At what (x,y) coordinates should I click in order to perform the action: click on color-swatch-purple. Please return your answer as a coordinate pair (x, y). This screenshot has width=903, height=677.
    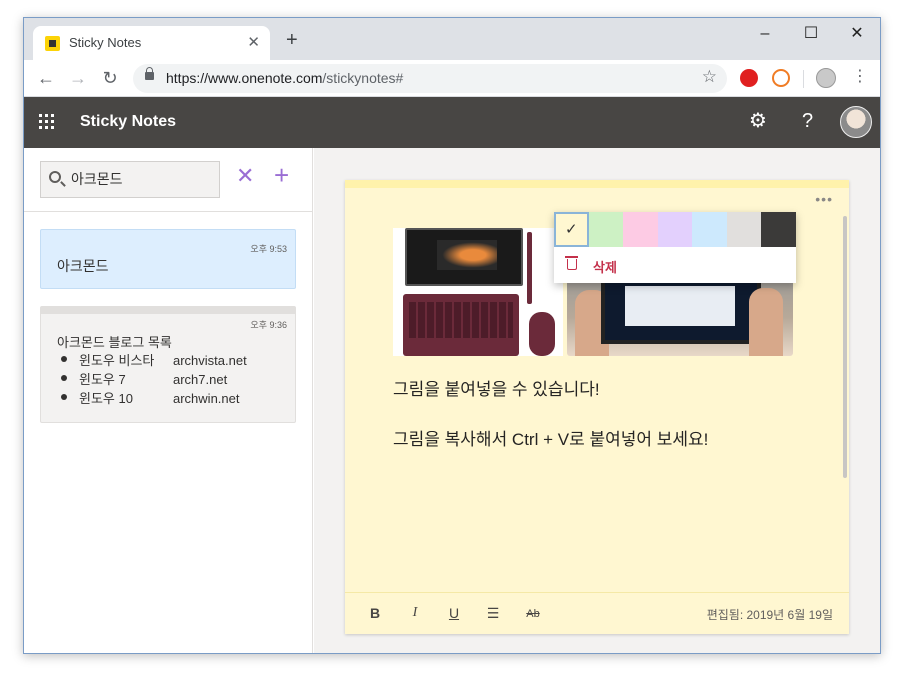
    Looking at the image, I should click on (674, 229).